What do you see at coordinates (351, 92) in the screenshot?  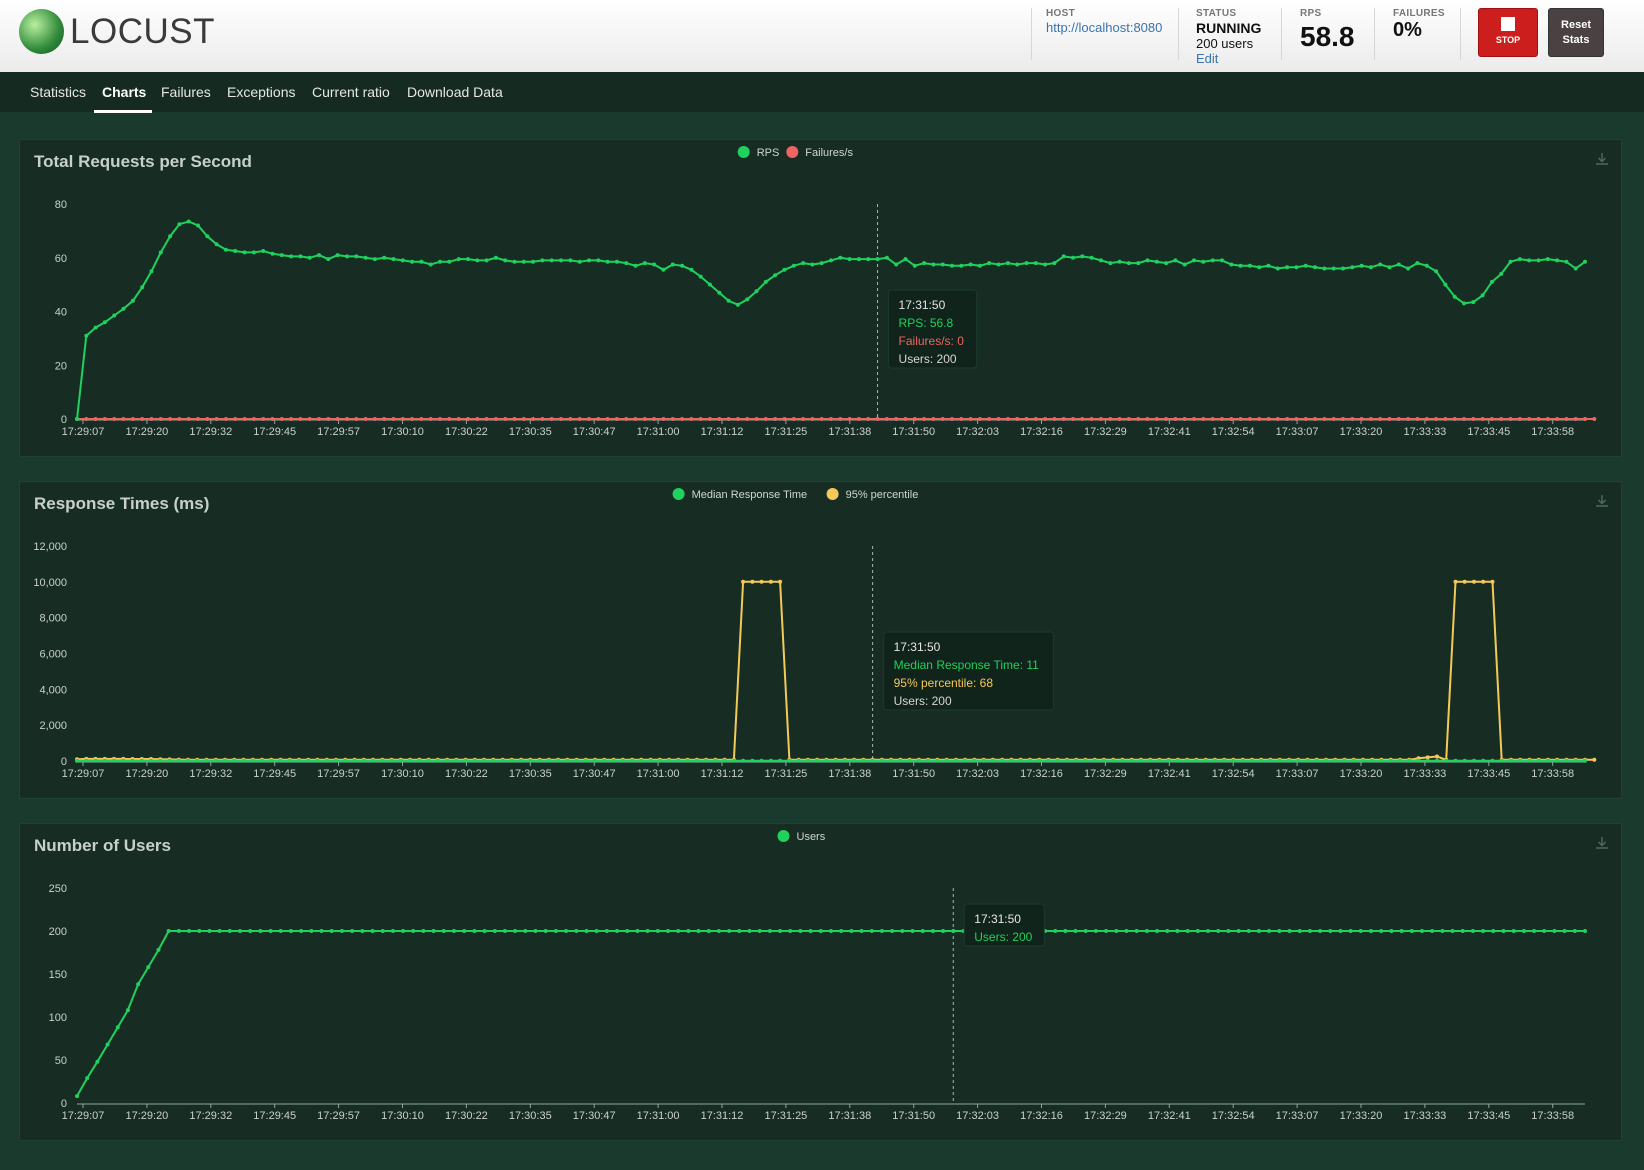 I see `tab-current-ratio: Current ratio` at bounding box center [351, 92].